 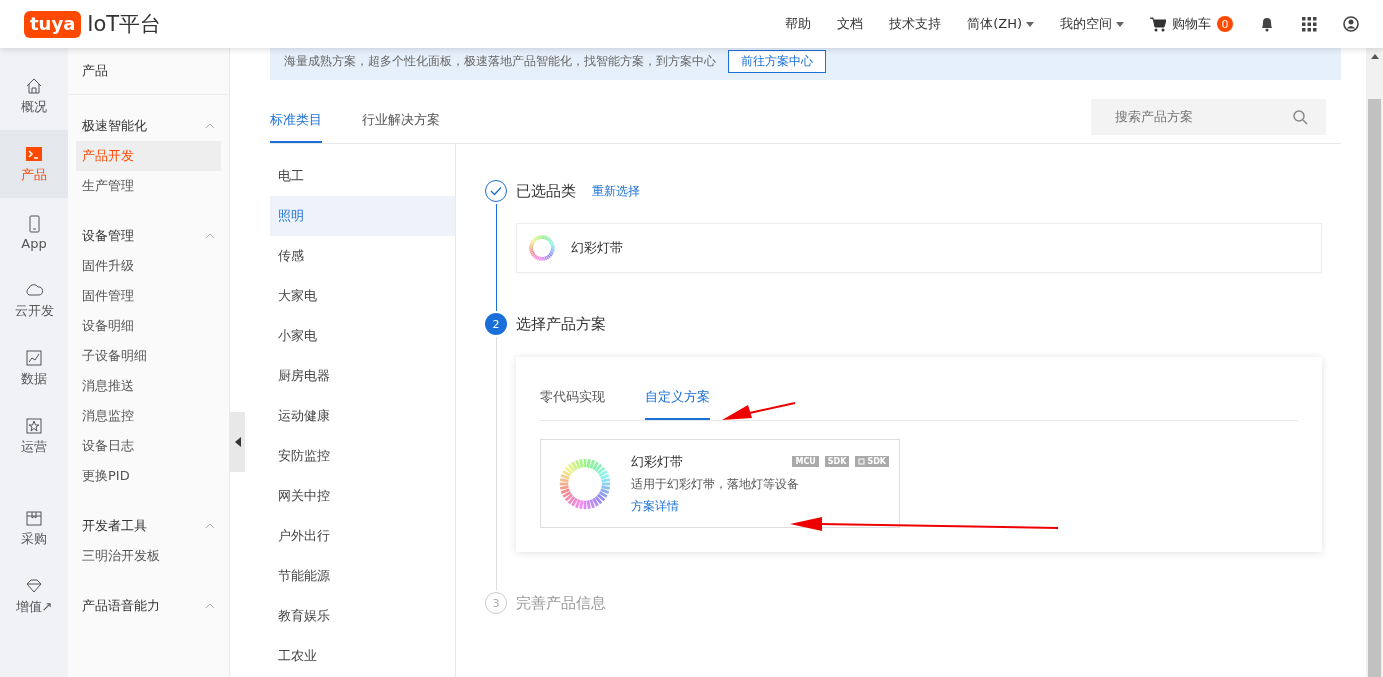 I want to click on rail-nav-item: 数据, so click(x=34, y=368).